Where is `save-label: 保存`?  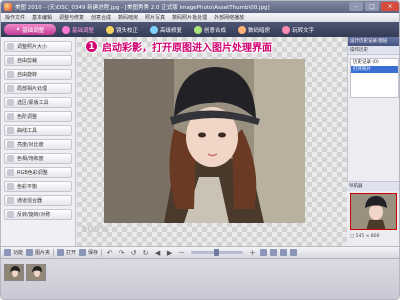 save-label: 保存 is located at coordinates (93, 253).